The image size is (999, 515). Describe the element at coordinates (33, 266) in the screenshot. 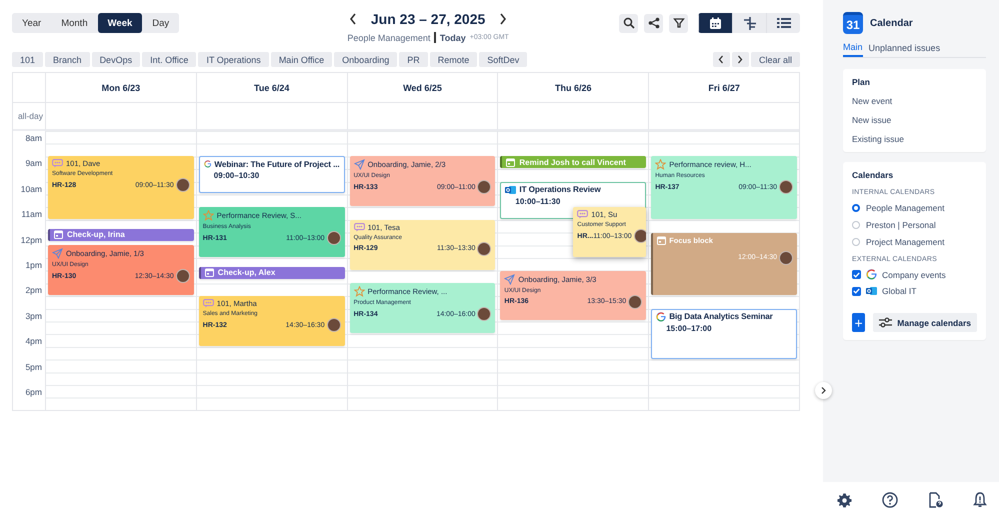

I see `hour-label: 1pm` at that location.